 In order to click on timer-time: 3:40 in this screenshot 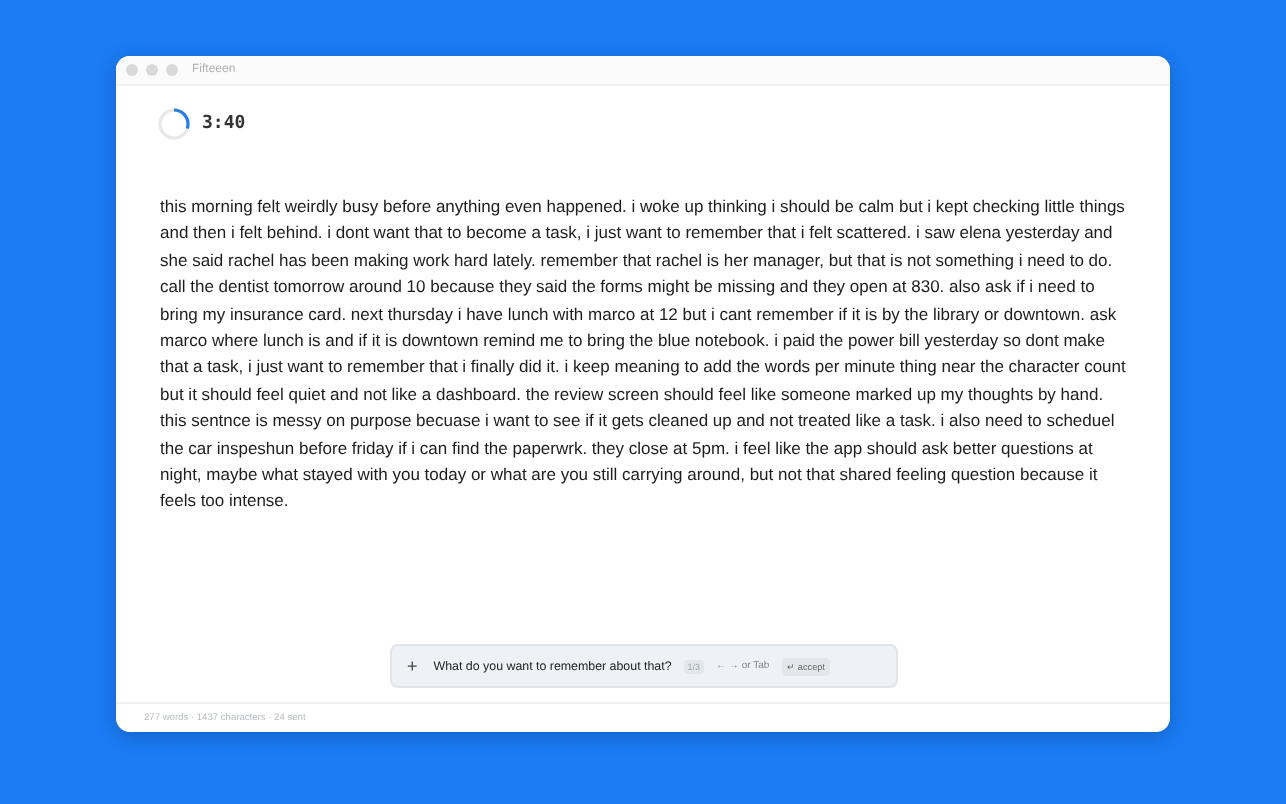, I will do `click(224, 124)`.